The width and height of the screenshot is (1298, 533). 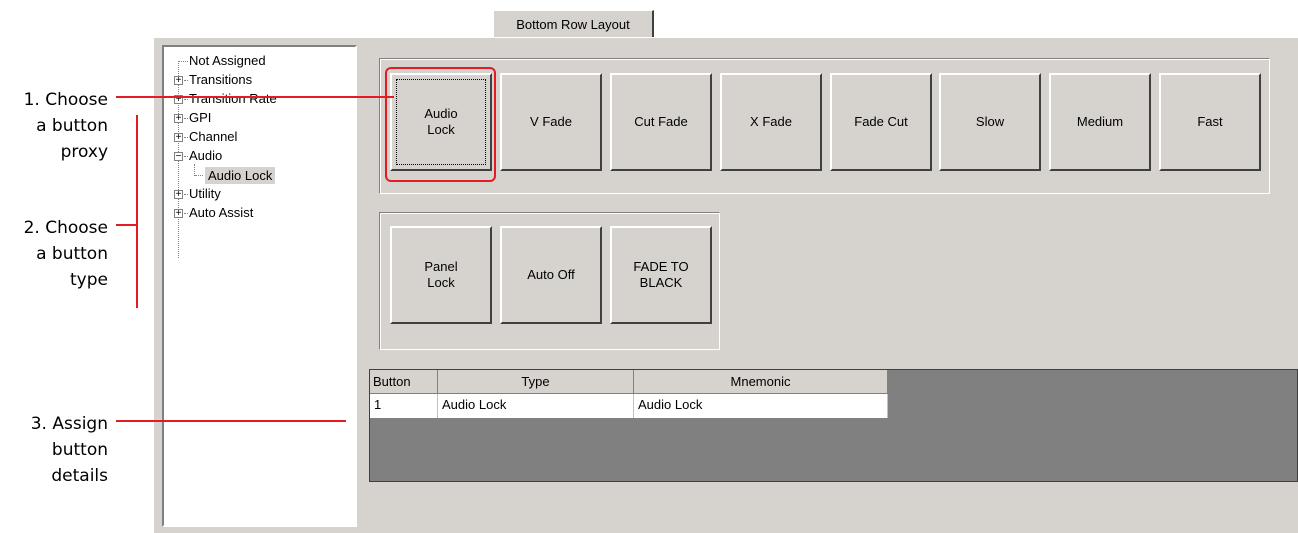 I want to click on proxy-highlight-box, so click(x=440, y=124).